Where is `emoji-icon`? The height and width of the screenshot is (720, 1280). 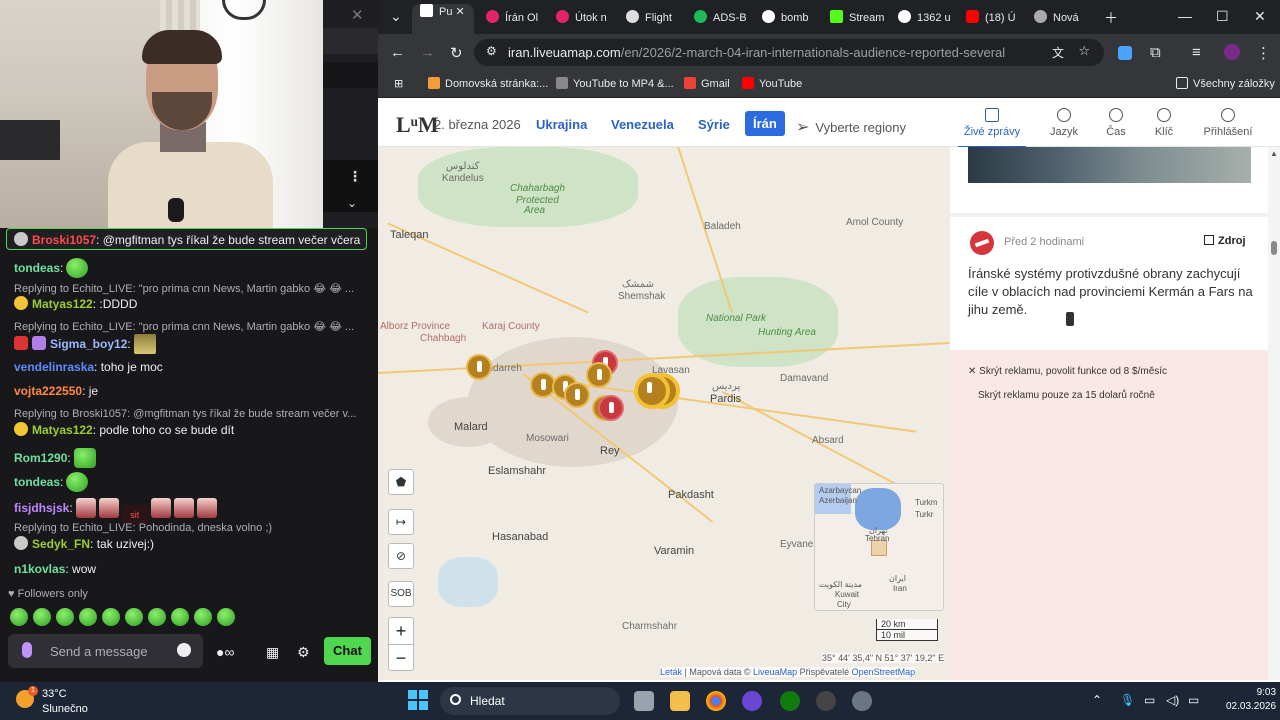 emoji-icon is located at coordinates (184, 650).